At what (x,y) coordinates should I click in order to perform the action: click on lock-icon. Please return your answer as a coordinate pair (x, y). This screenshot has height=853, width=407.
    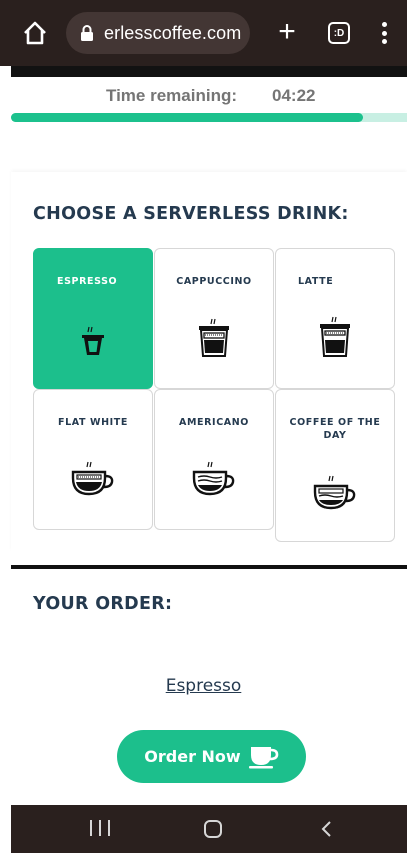
    Looking at the image, I should click on (87, 33).